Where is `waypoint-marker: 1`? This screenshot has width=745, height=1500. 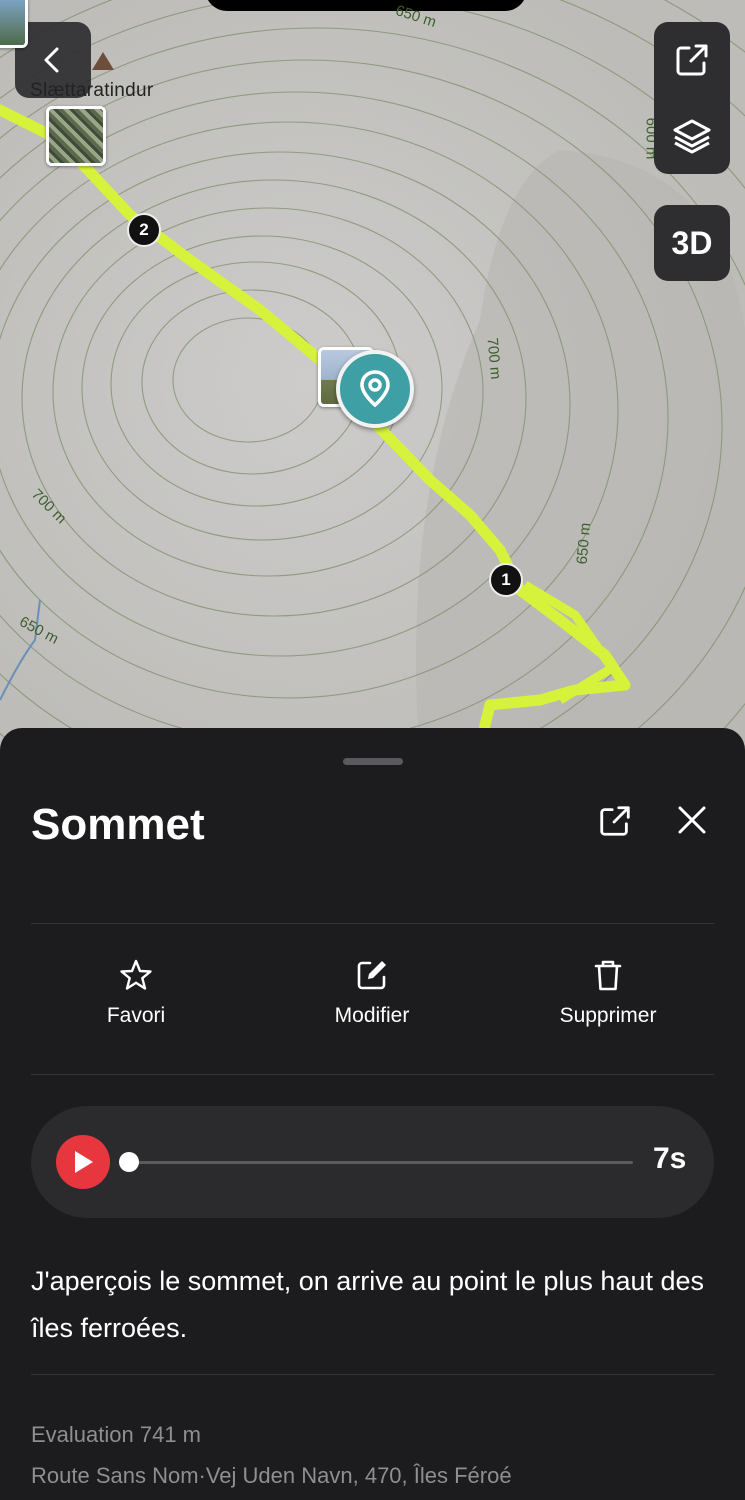 waypoint-marker: 1 is located at coordinates (506, 580).